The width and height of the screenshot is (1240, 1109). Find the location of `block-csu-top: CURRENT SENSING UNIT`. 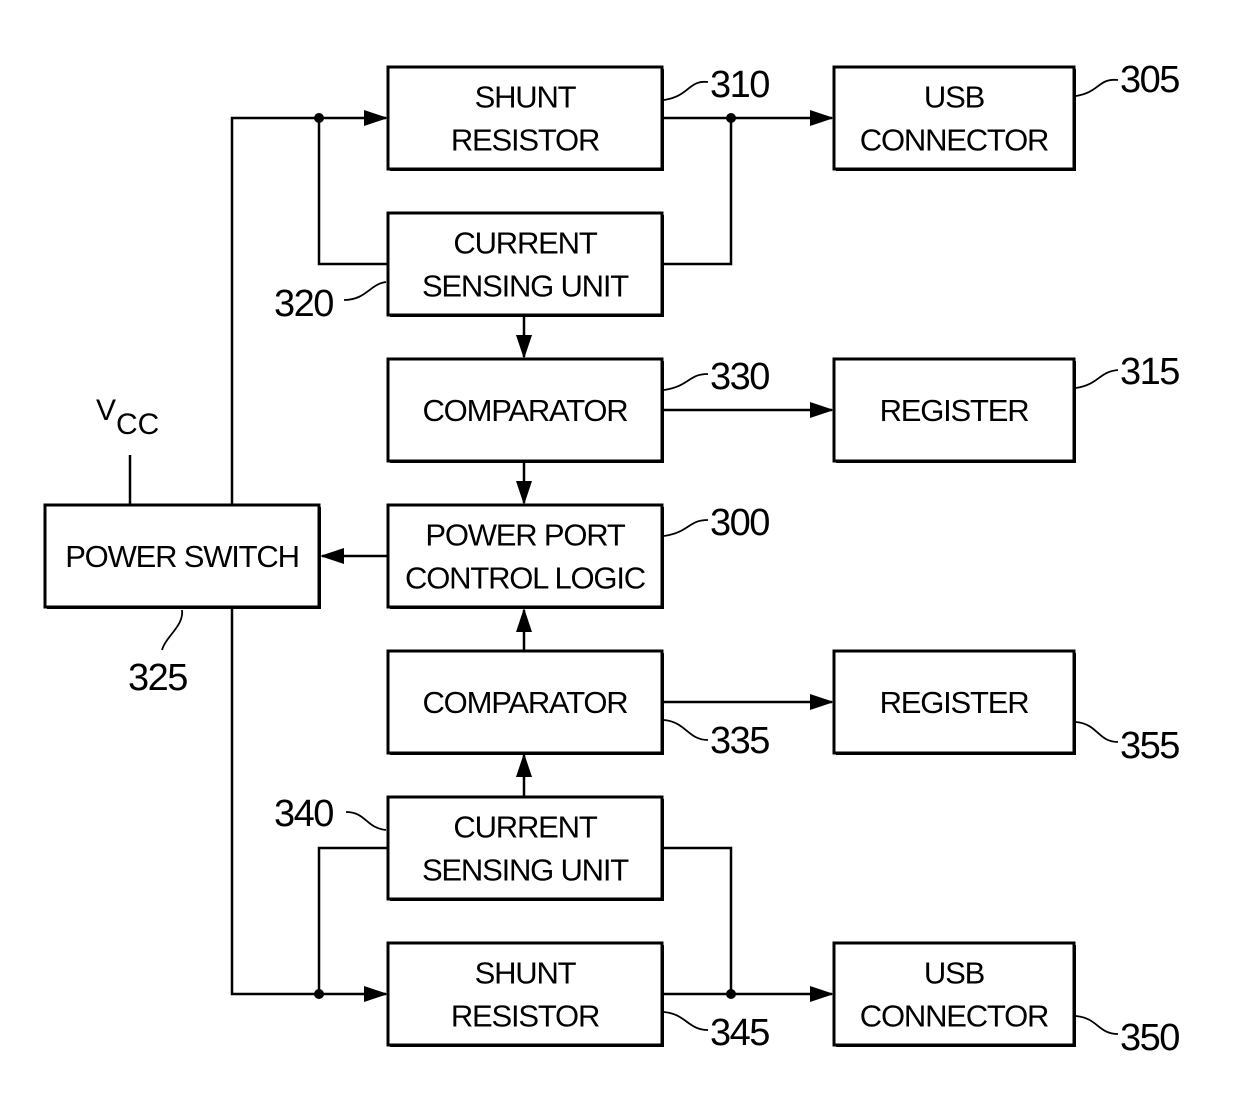

block-csu-top: CURRENT SENSING UNIT is located at coordinates (525, 264).